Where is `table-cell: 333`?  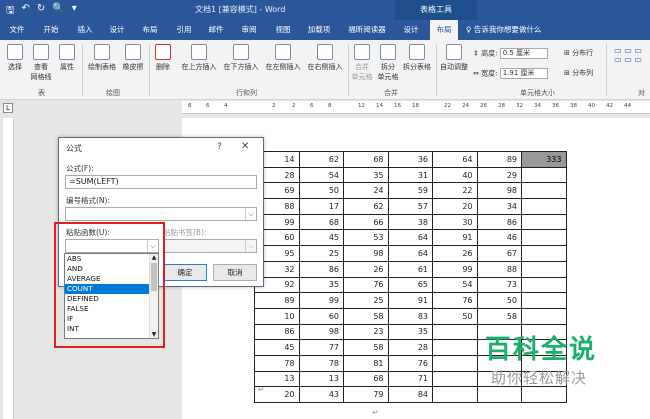
table-cell: 333 is located at coordinates (544, 159).